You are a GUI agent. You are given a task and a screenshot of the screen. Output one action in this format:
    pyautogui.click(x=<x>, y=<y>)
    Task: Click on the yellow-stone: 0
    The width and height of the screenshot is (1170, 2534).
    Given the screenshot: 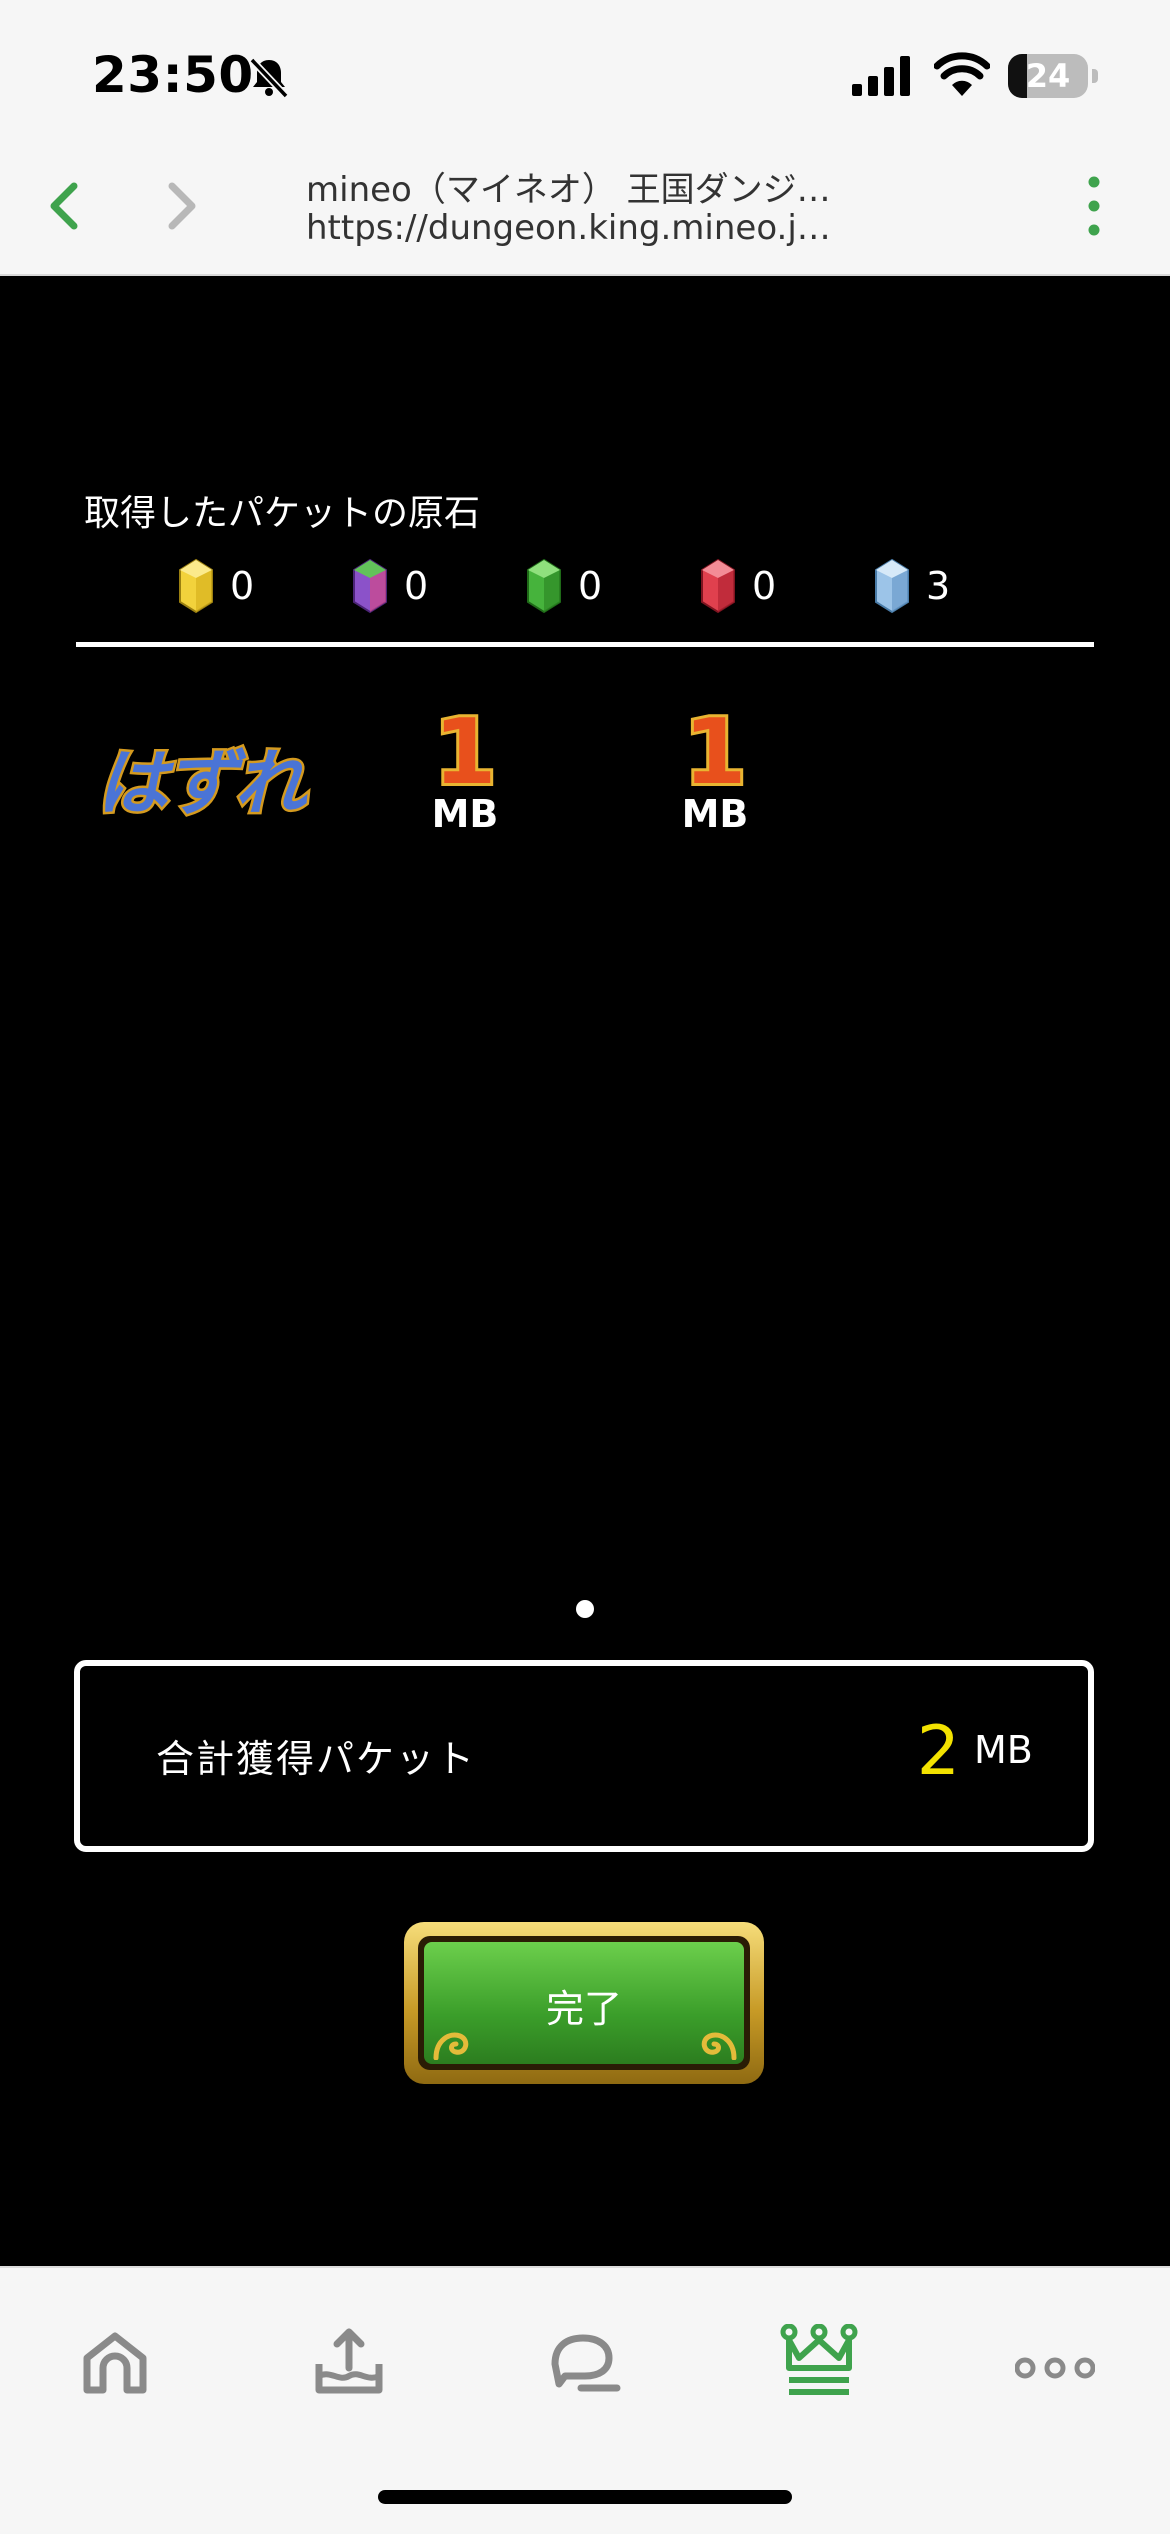 What is the action you would take?
    pyautogui.click(x=236, y=586)
    